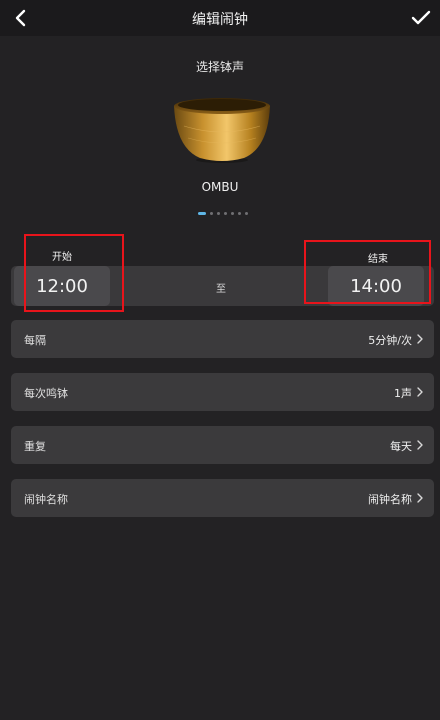 The width and height of the screenshot is (440, 720). What do you see at coordinates (367, 272) in the screenshot?
I see `end-time-highlight-box` at bounding box center [367, 272].